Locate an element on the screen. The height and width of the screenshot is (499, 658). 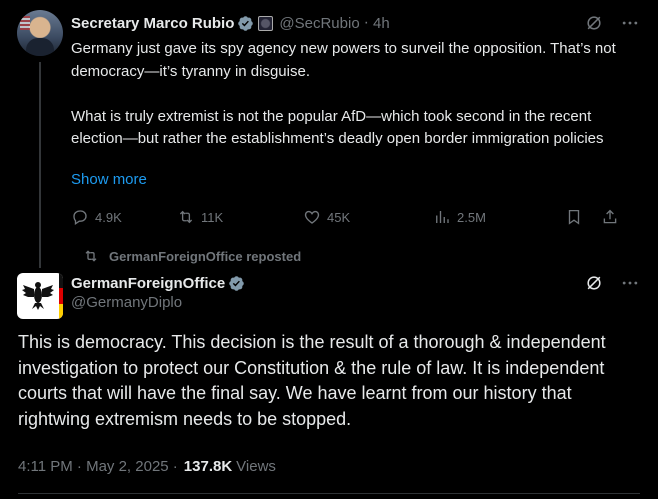
author-handle: @GermanyDiplo is located at coordinates (126, 302).